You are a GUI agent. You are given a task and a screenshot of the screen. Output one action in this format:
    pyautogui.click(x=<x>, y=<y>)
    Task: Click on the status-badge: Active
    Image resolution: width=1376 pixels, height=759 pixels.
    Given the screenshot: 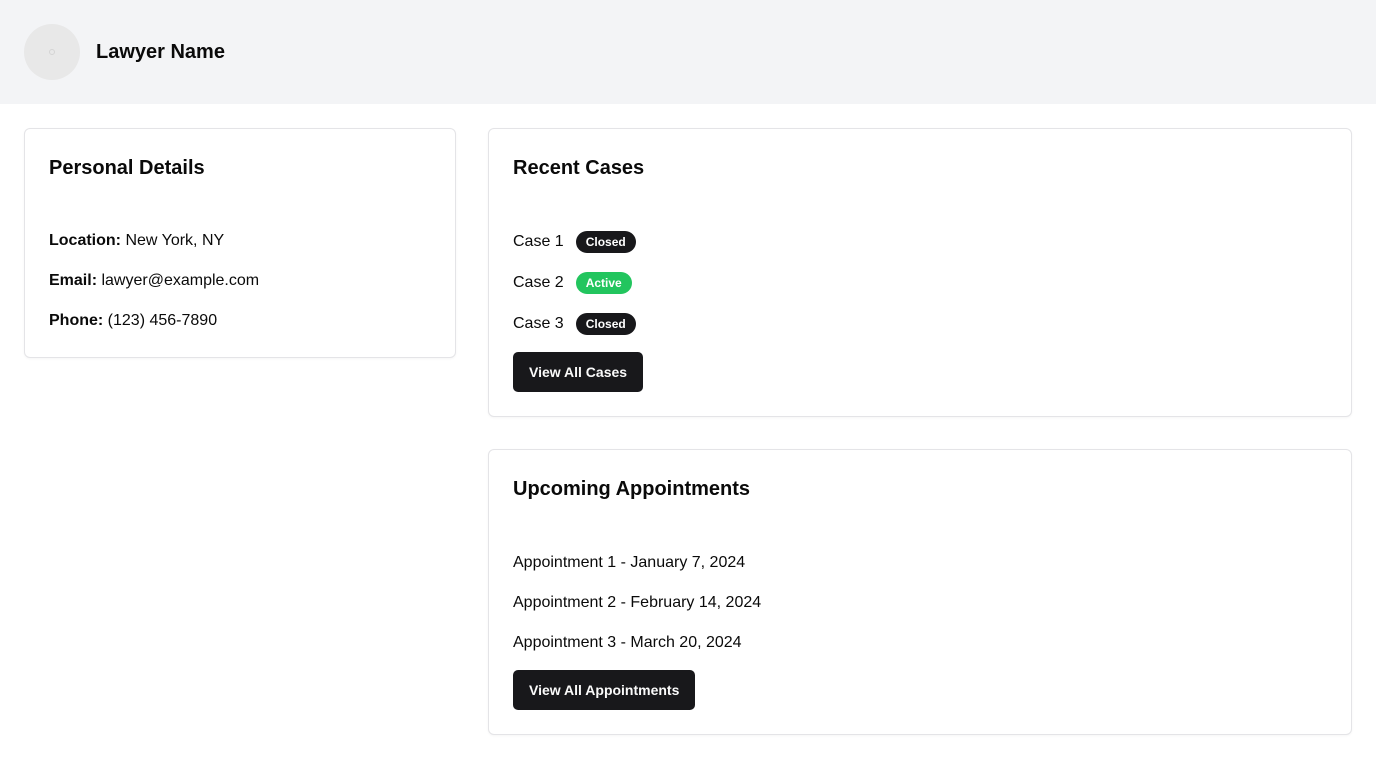 What is the action you would take?
    pyautogui.click(x=603, y=283)
    